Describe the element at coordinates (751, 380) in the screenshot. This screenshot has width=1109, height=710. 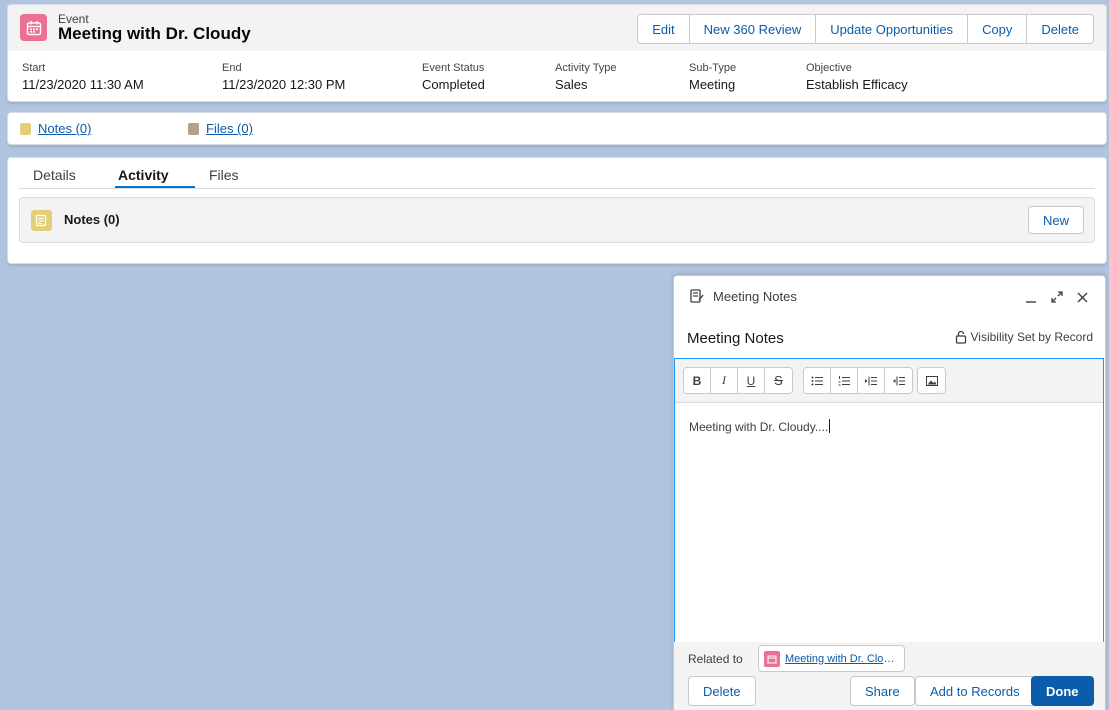
I see `underline-icon: U` at that location.